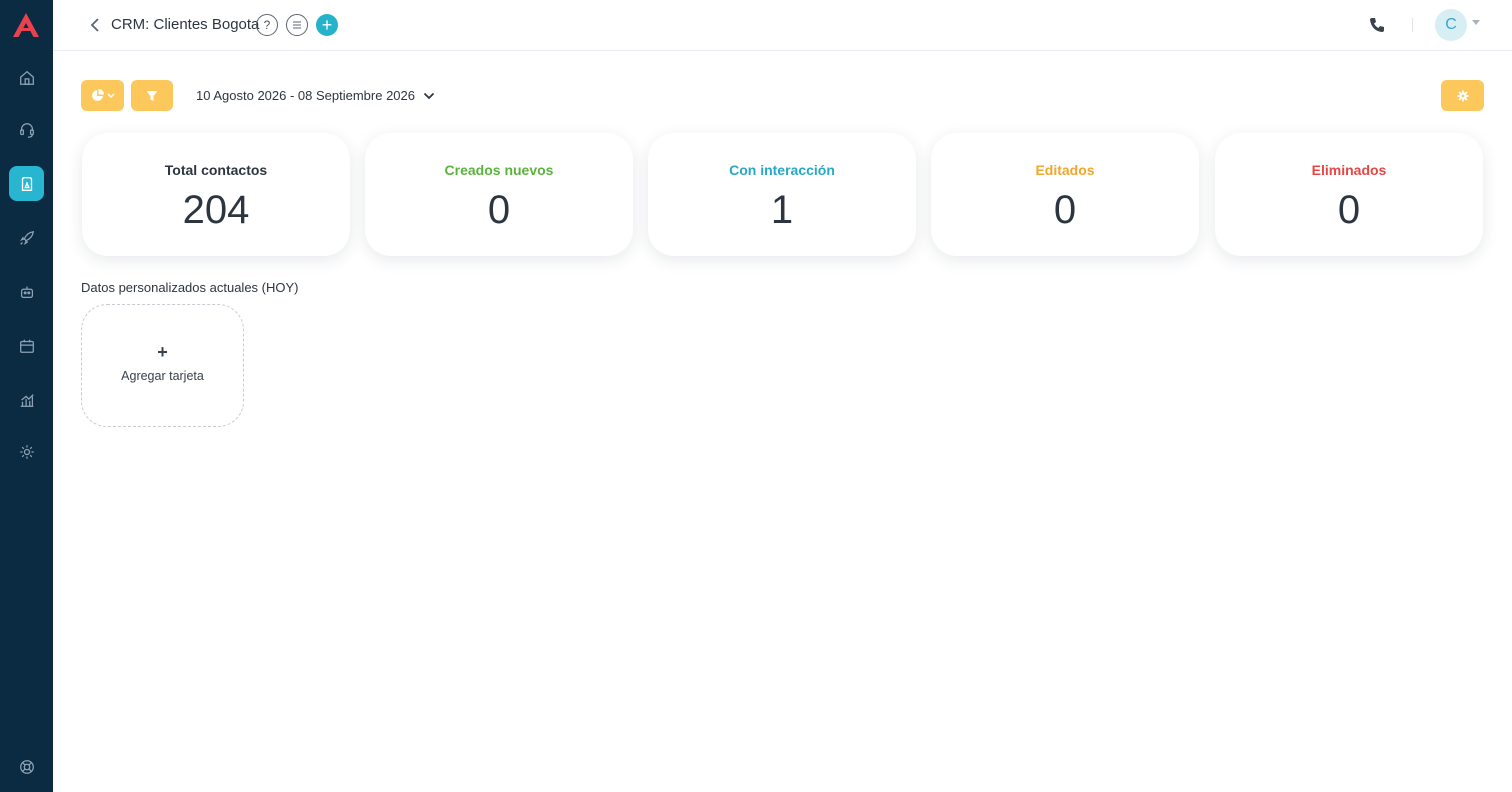 This screenshot has width=1512, height=792. I want to click on stat-value: 1, so click(782, 210).